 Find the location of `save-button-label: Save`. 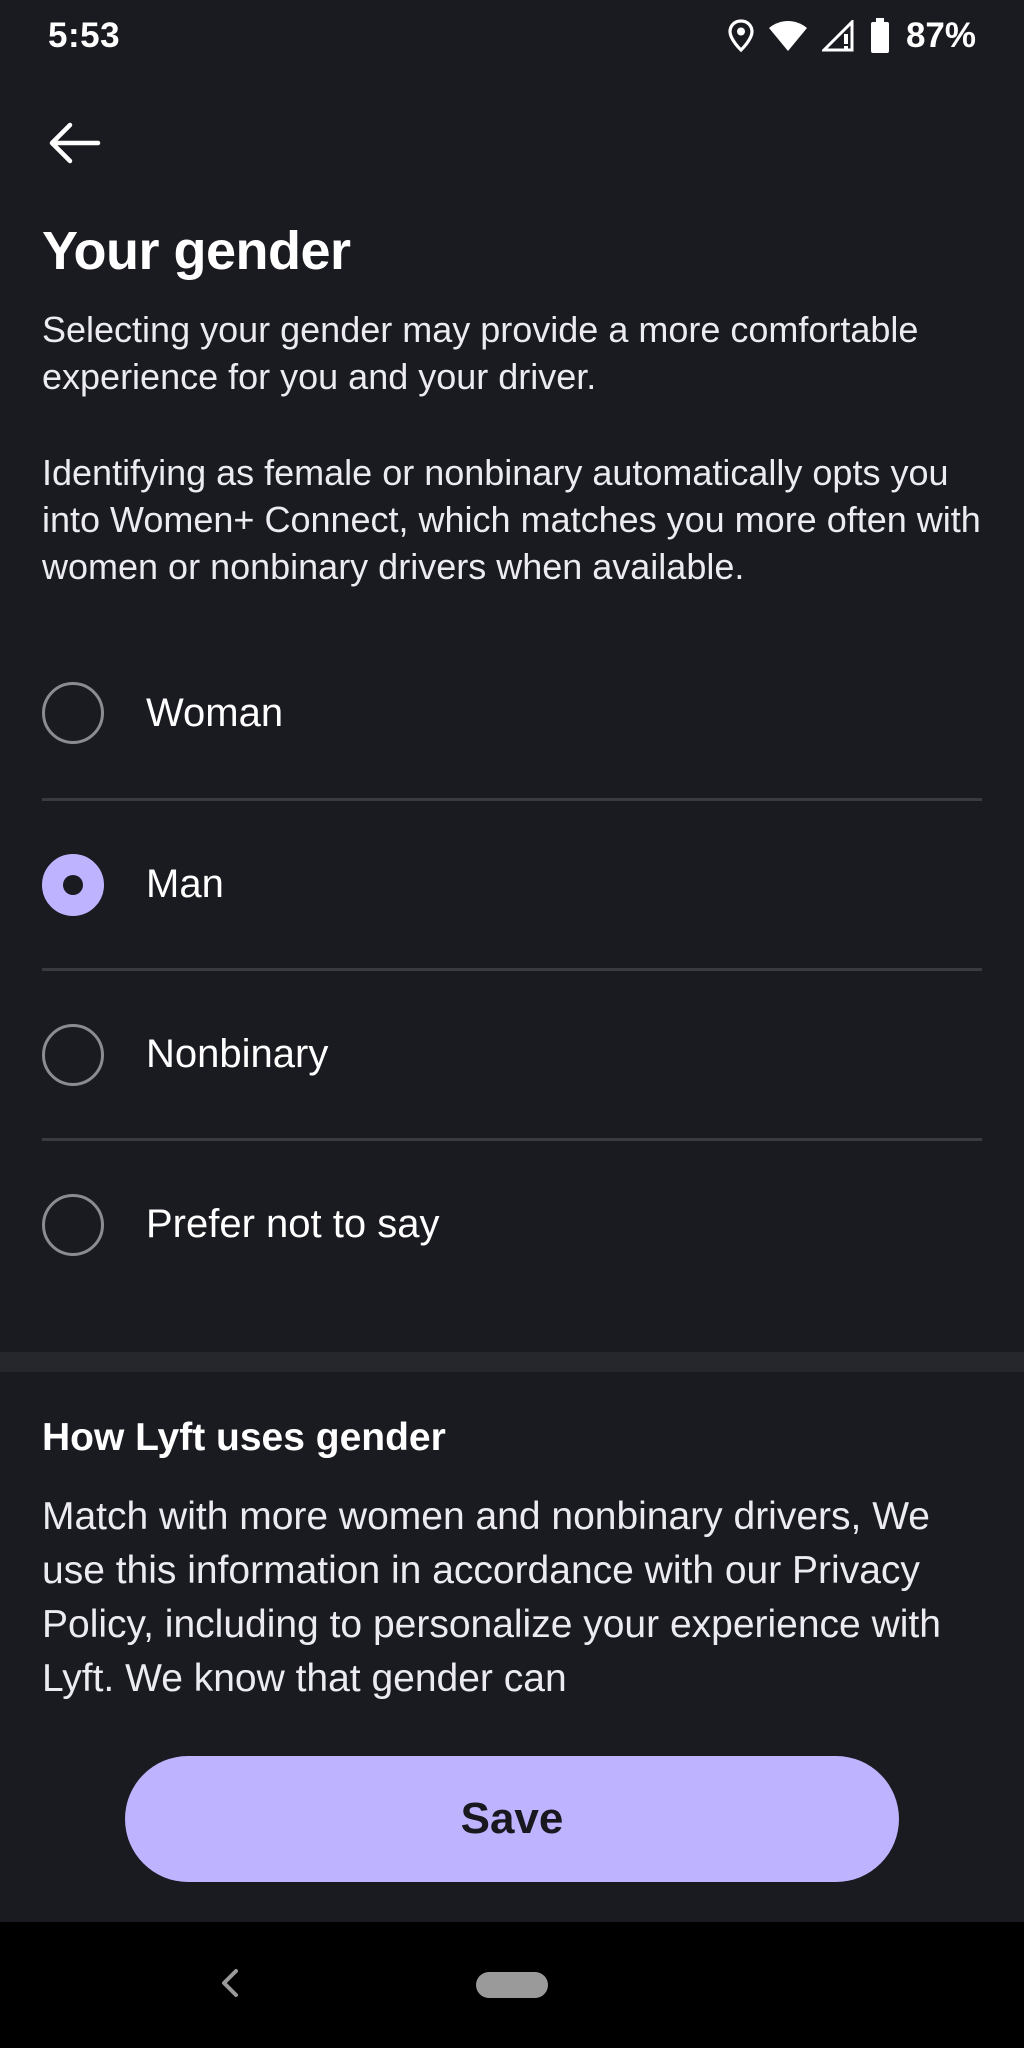

save-button-label: Save is located at coordinates (512, 1818).